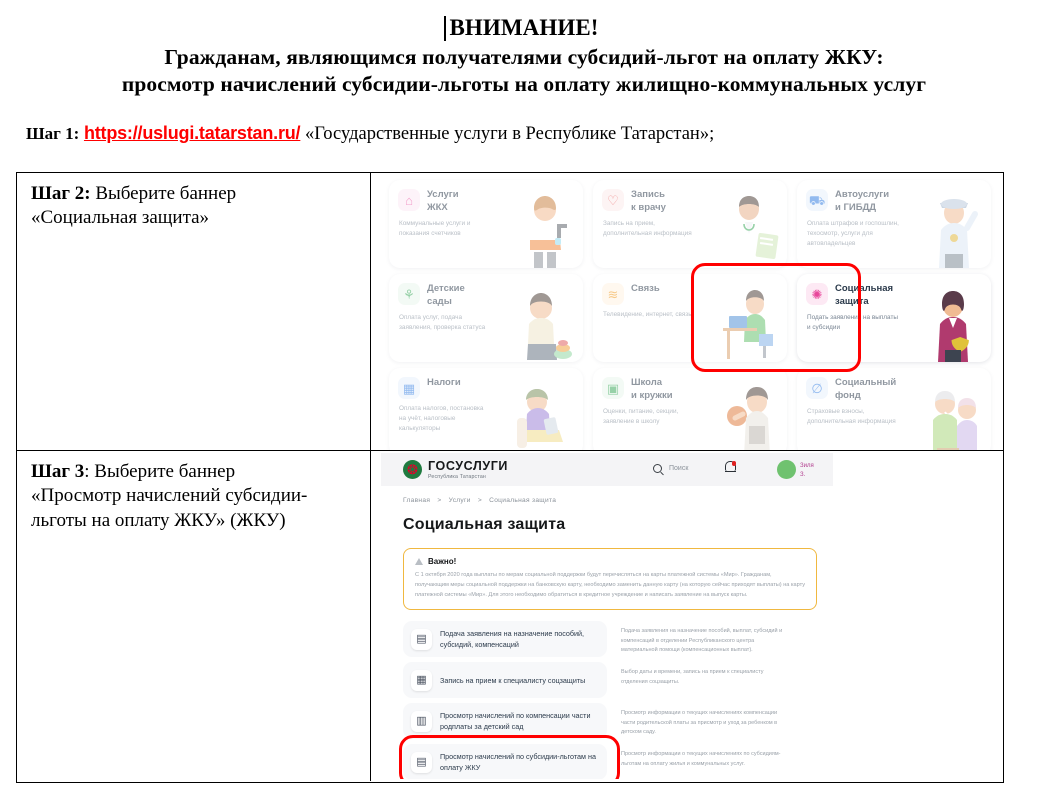 The height and width of the screenshot is (786, 1048). Describe the element at coordinates (647, 382) in the screenshot. I see `service-card-title-line1: Школа` at that location.